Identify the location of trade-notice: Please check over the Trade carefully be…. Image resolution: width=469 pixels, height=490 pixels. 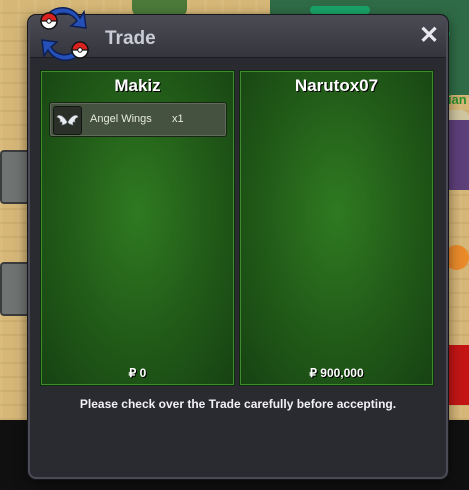
(238, 404).